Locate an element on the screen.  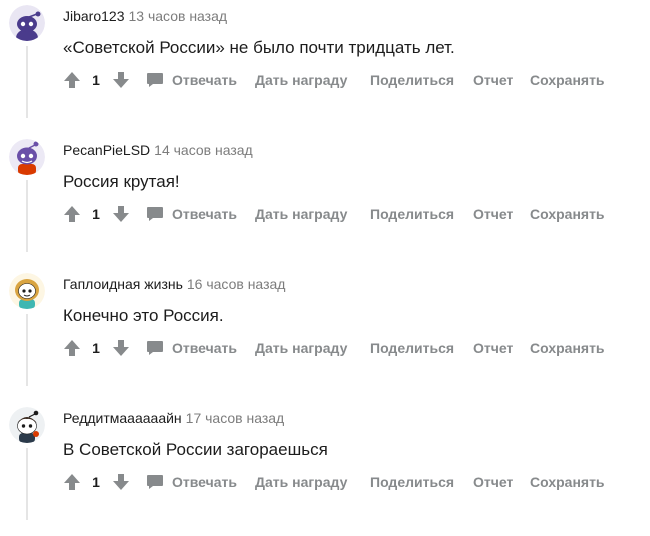
comment-meta: Реддитмаааааайн 17 часов назад is located at coordinates (173, 418).